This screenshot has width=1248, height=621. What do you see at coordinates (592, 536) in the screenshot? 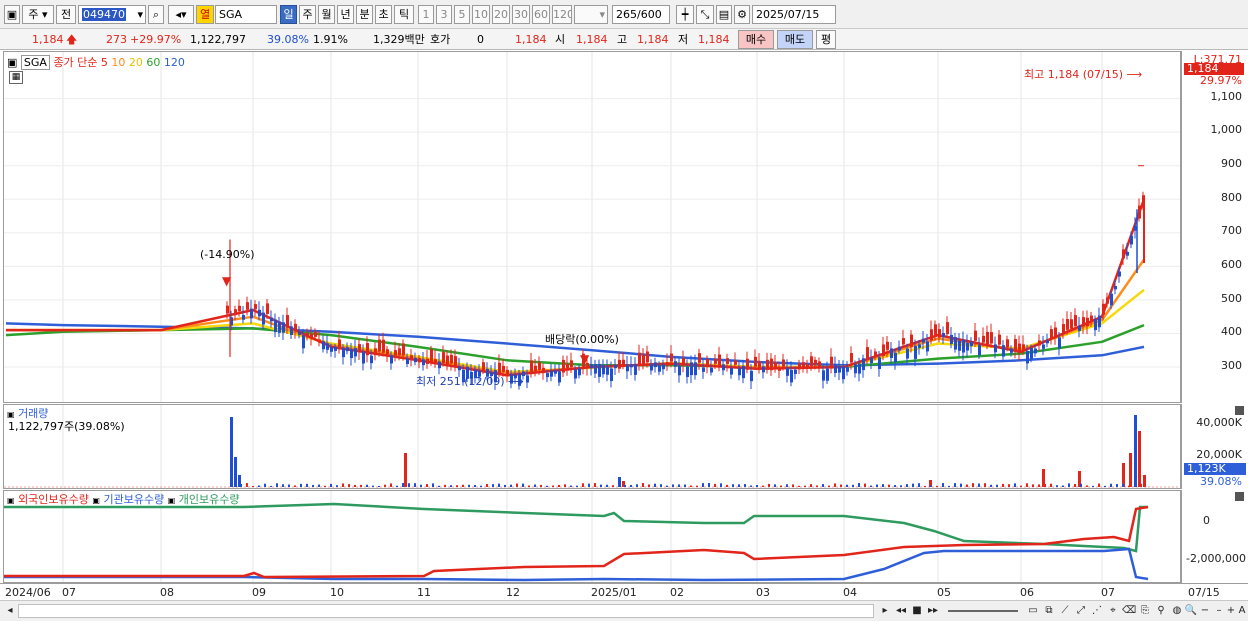
I see `holdings-chart-pane: ▣ 외국인보유수량 ▣ 기관보유수량 ▣ 개인보유수량` at bounding box center [592, 536].